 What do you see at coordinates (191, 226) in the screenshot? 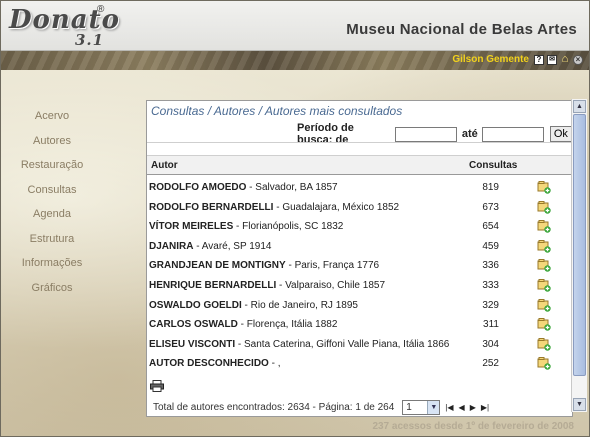
I see `author-name: VÍTOR MEIRELES` at bounding box center [191, 226].